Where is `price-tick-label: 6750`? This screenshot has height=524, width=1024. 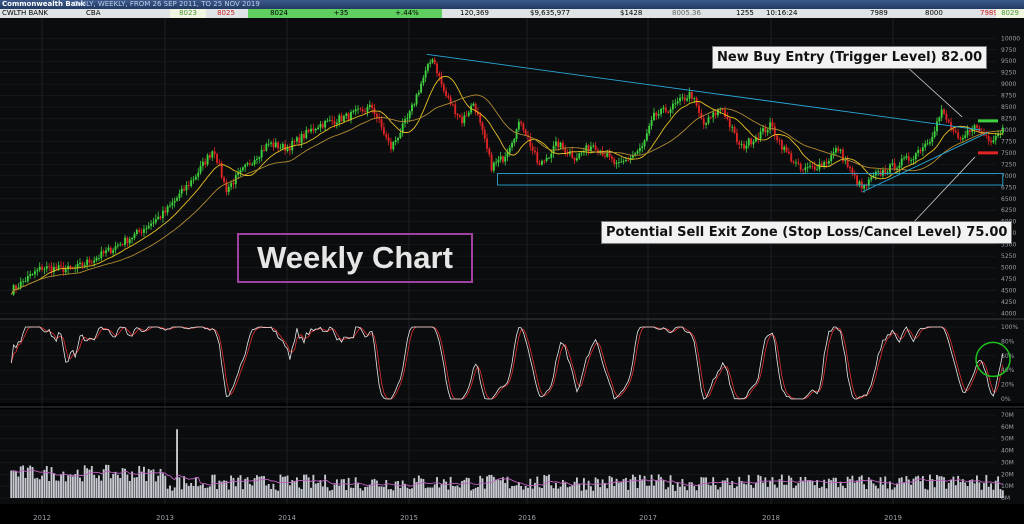
price-tick-label: 6750 is located at coordinates (1008, 187).